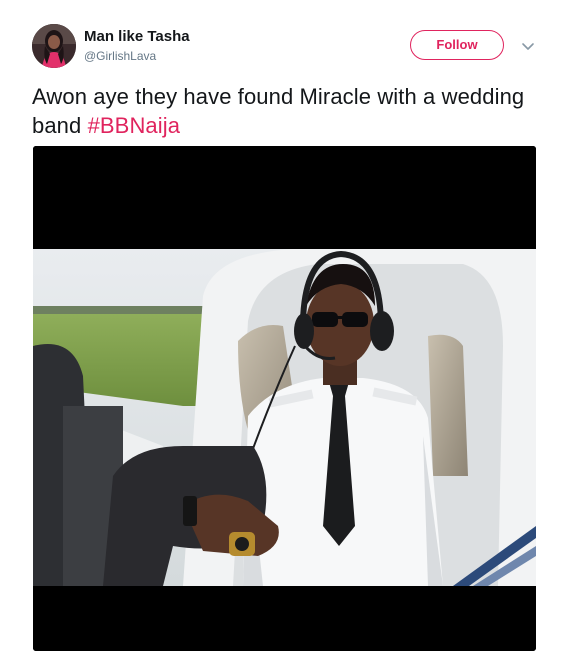 The width and height of the screenshot is (561, 655). What do you see at coordinates (457, 45) in the screenshot?
I see `follow-button: Follow` at bounding box center [457, 45].